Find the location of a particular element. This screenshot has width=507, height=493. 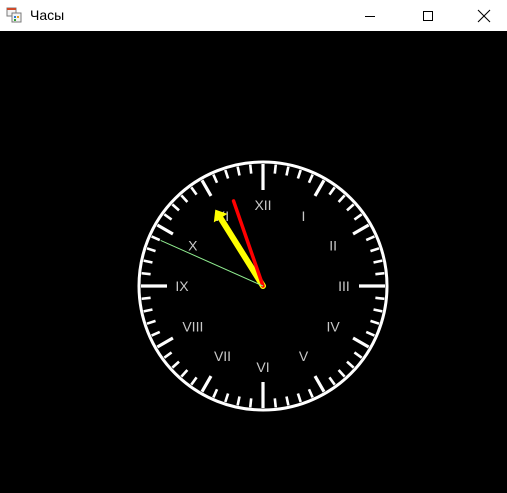

maximize-button is located at coordinates (428, 15).